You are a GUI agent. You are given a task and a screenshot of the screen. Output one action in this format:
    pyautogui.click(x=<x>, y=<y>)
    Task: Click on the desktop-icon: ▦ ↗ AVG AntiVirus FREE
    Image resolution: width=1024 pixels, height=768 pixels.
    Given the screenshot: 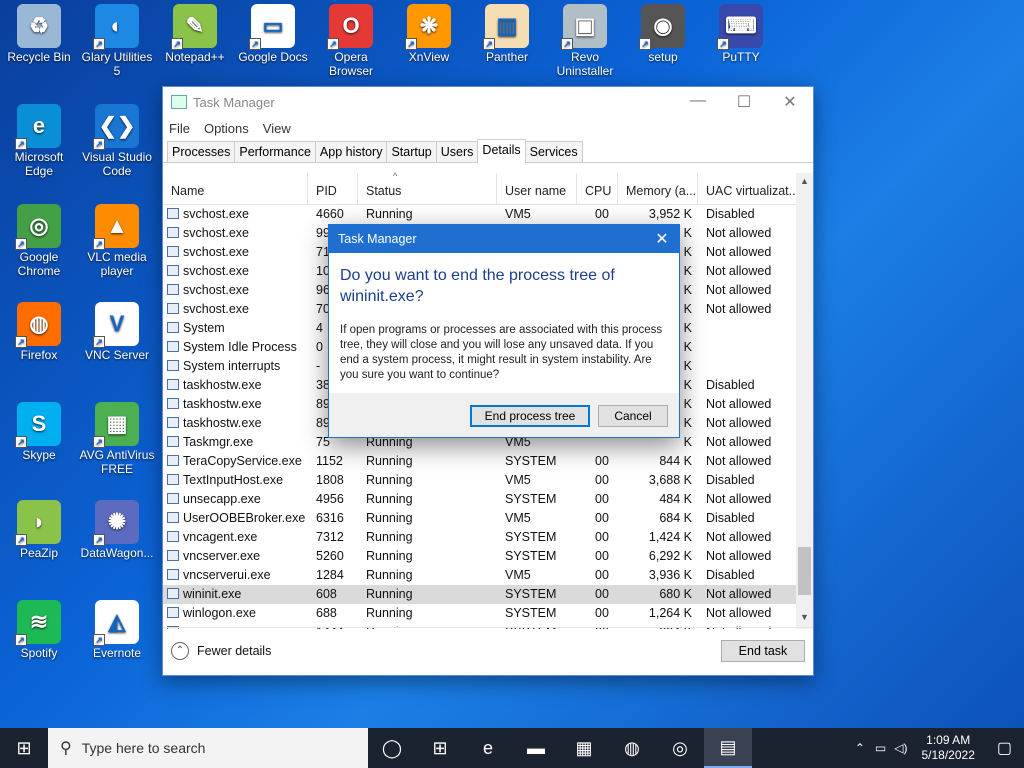 What is the action you would take?
    pyautogui.click(x=117, y=439)
    